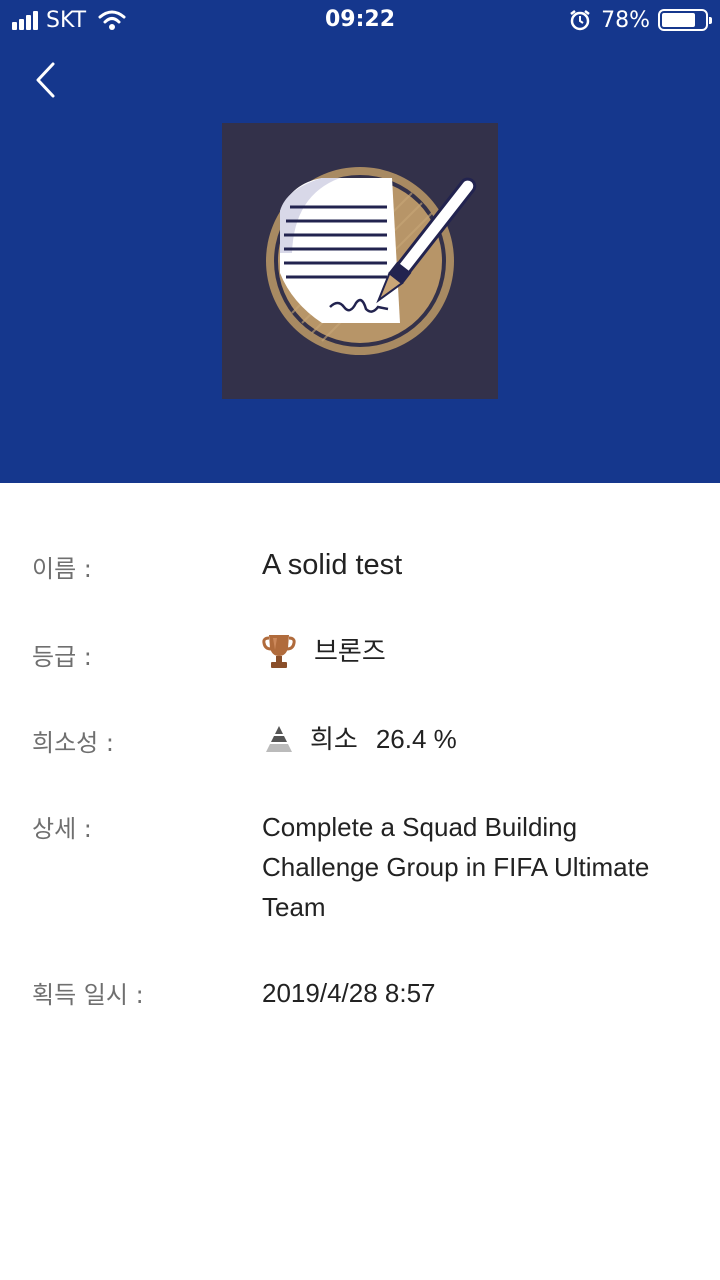 This screenshot has width=720, height=1280. What do you see at coordinates (73, 743) in the screenshot?
I see `rarity-label: 희소성 :` at bounding box center [73, 743].